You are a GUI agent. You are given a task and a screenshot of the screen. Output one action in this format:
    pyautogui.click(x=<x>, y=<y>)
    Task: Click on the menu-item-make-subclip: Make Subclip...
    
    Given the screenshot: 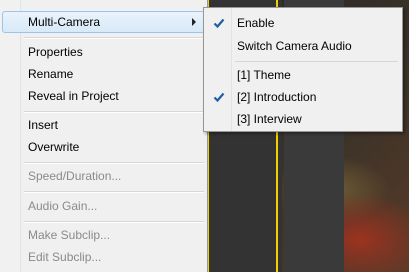 What is the action you would take?
    pyautogui.click(x=103, y=235)
    